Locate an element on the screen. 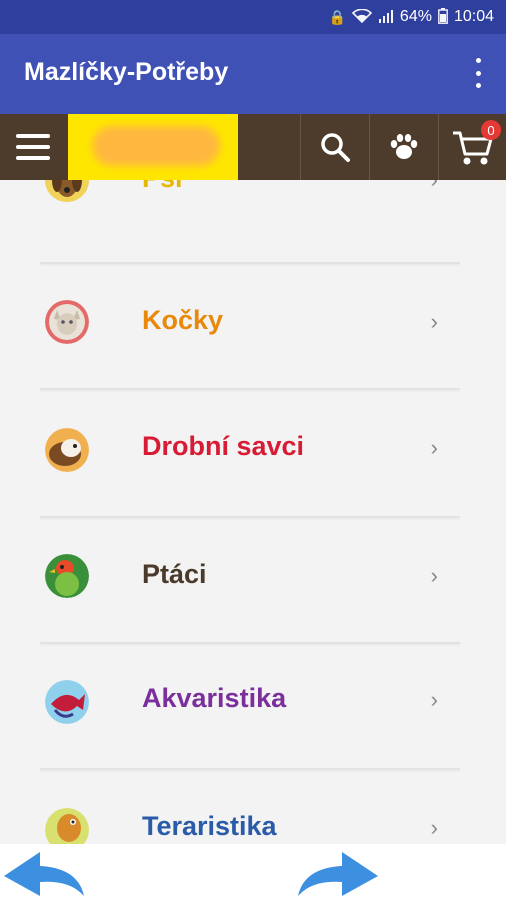 Image resolution: width=506 pixels, height=900 pixels. overflow-menu-icon is located at coordinates (478, 73).